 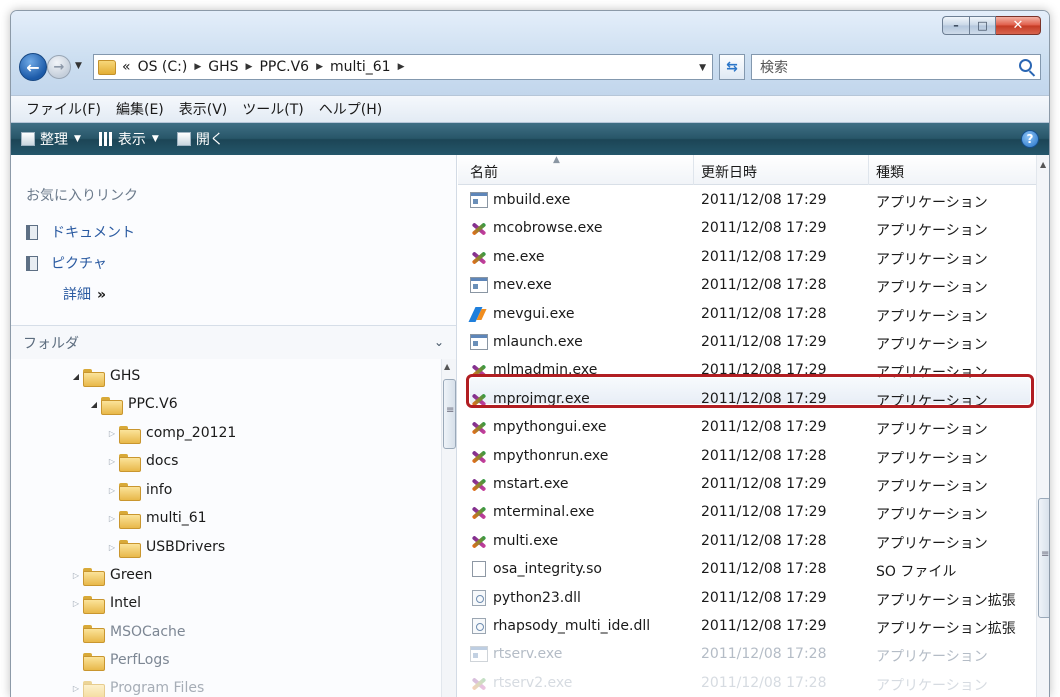 What do you see at coordinates (166, 547) in the screenshot?
I see `tree-item-usbdrivers: ▷ USBDrivers` at bounding box center [166, 547].